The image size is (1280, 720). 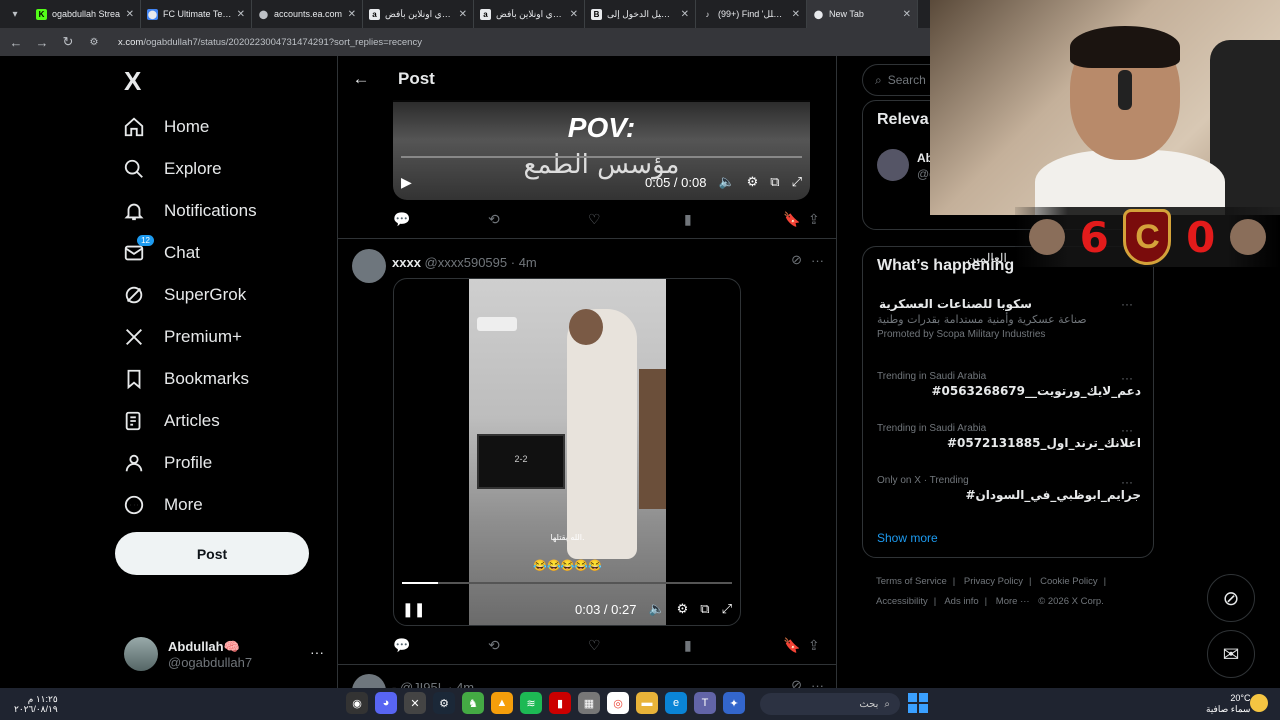 What do you see at coordinates (85, 14) in the screenshot?
I see `browser-tab: Kogabdullah Strea ✕` at bounding box center [85, 14].